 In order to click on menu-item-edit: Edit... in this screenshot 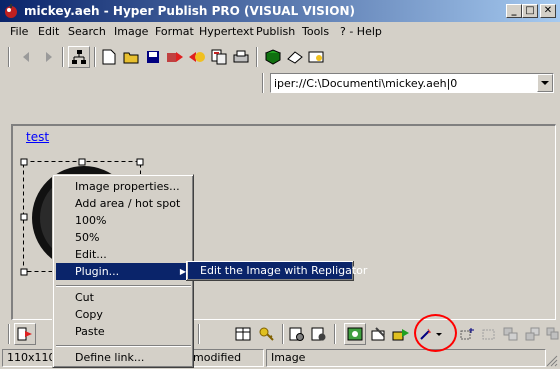, I will do `click(124, 254)`.